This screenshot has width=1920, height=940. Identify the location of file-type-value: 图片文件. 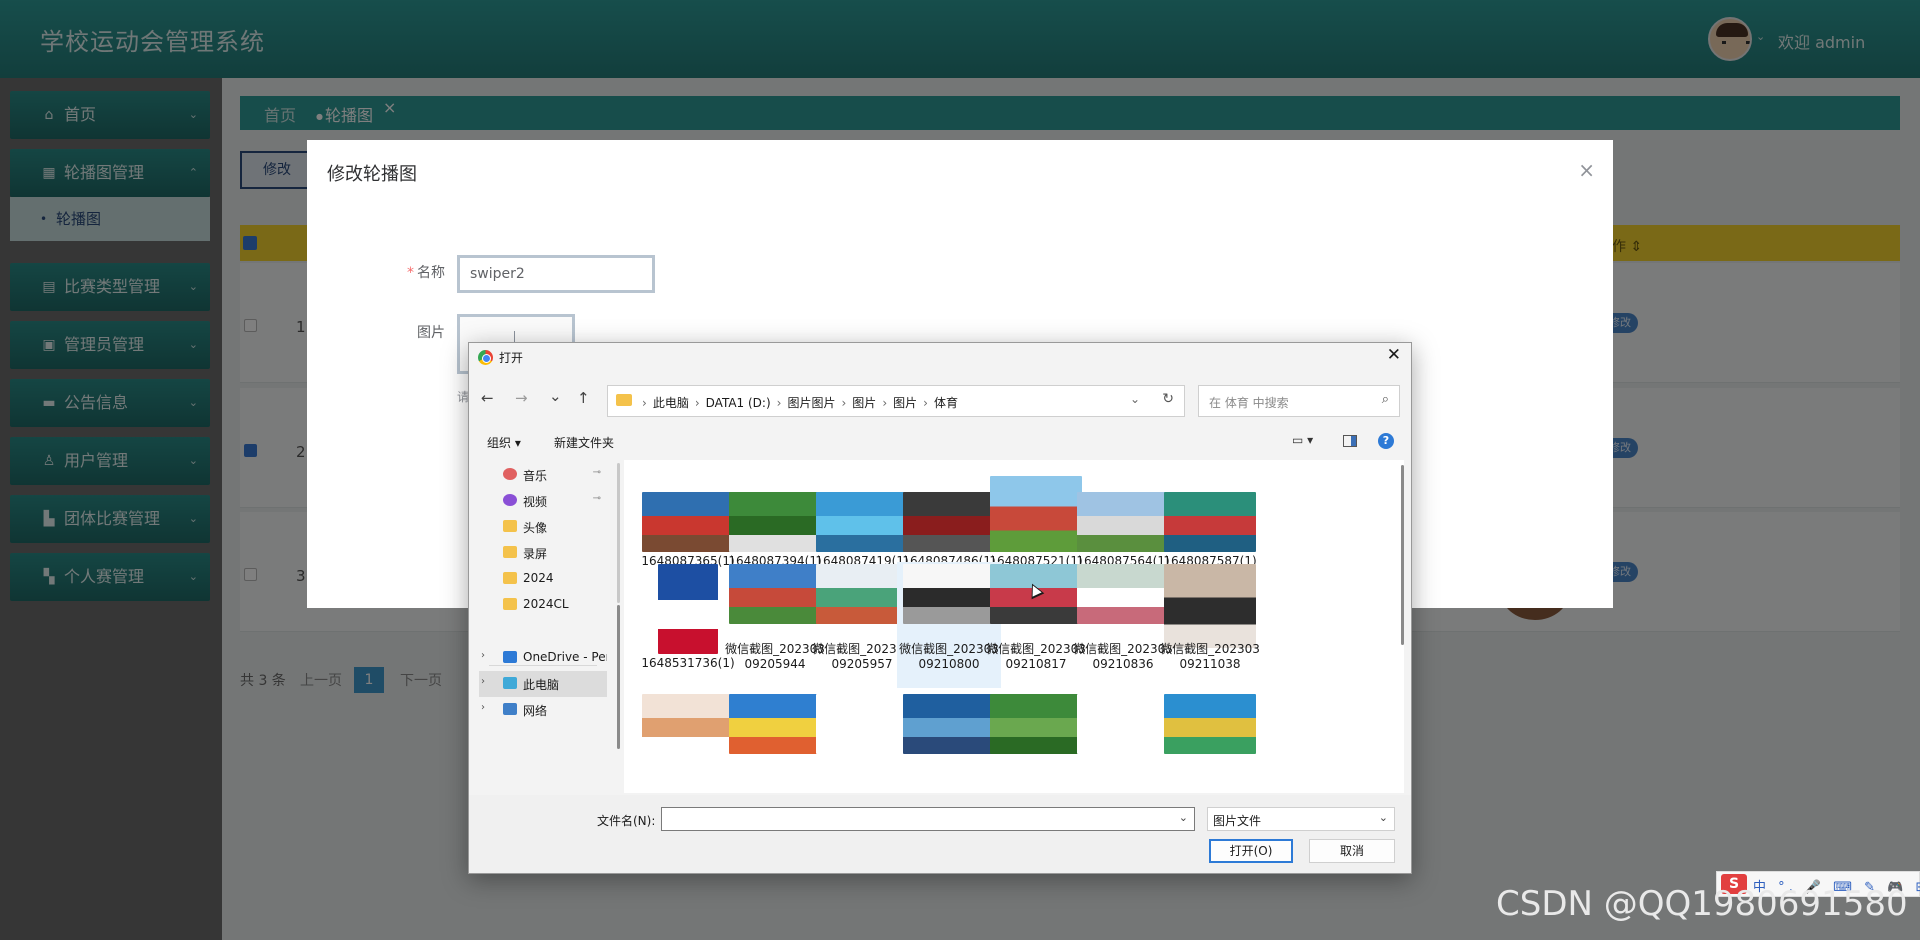
(1237, 821).